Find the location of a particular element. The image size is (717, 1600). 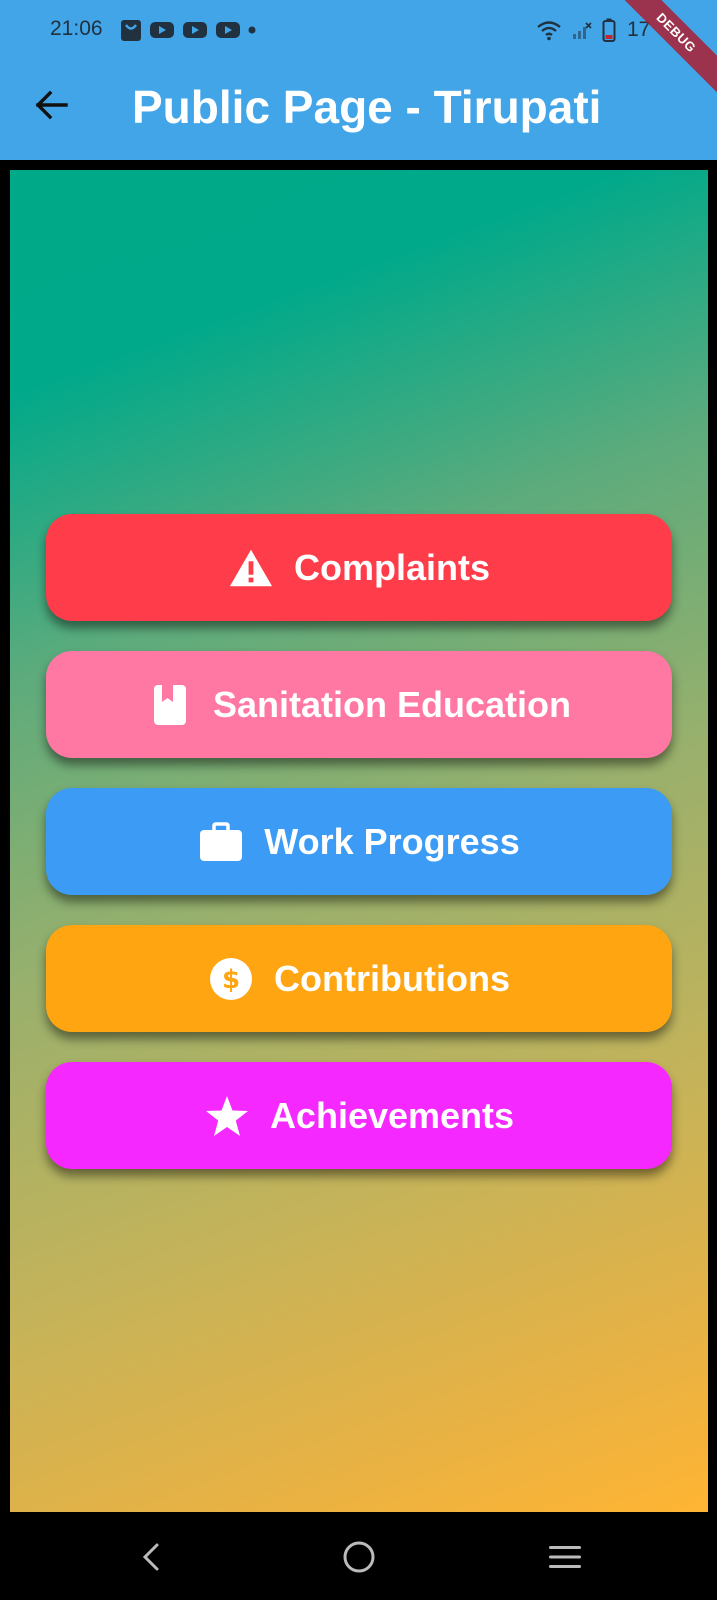

nav-home-button is located at coordinates (359, 1557).